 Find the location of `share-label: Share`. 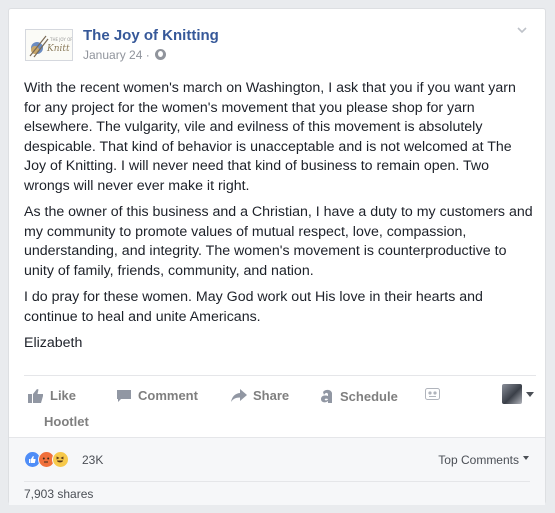

share-label: Share is located at coordinates (271, 395).